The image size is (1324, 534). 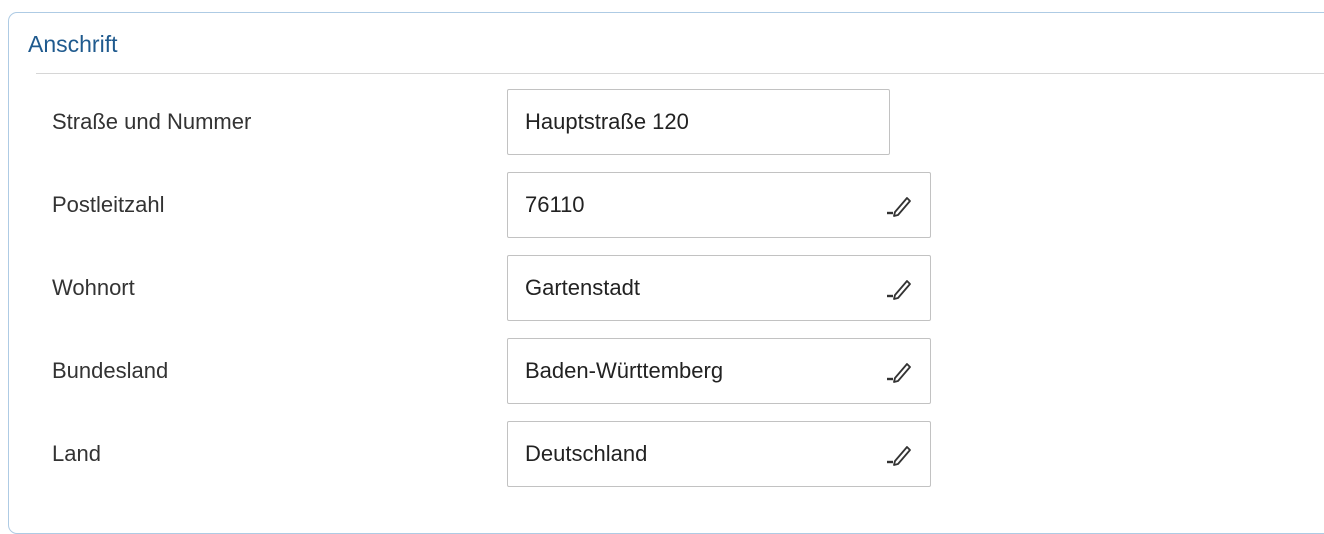 I want to click on state-input: Baden-Württemberg, so click(x=719, y=371).